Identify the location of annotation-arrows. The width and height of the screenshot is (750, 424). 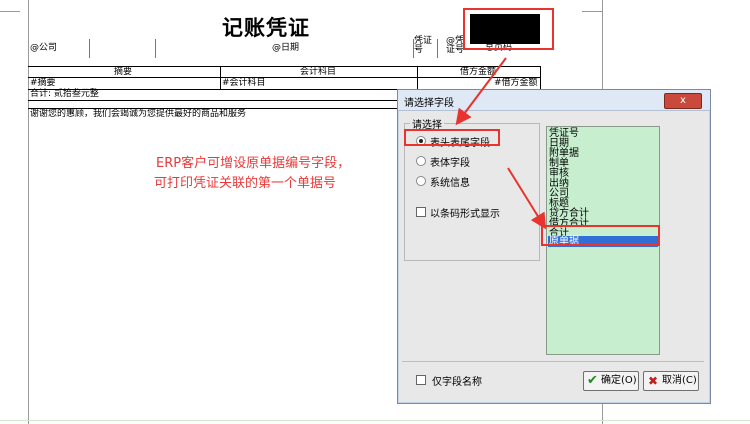
(501, 143).